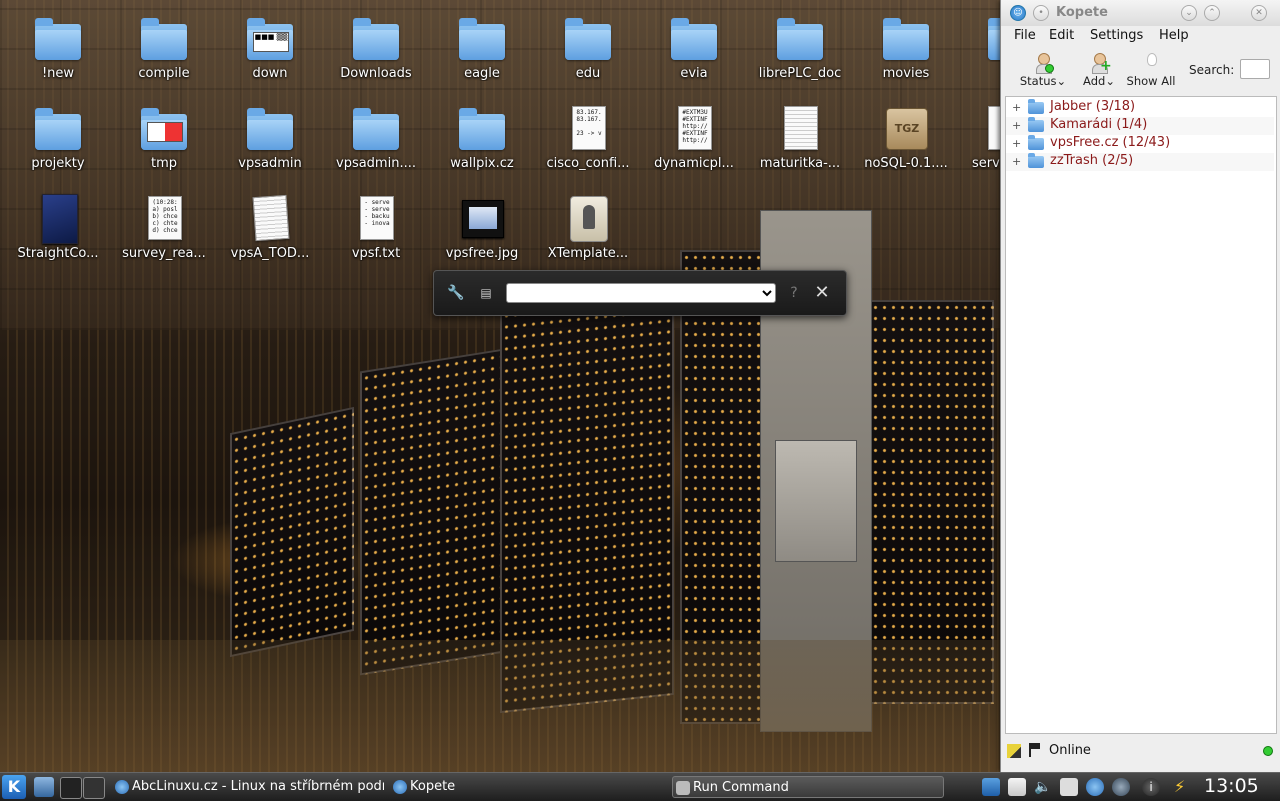 This screenshot has width=1280, height=801. I want to click on mail-tray-icon, so click(1069, 787).